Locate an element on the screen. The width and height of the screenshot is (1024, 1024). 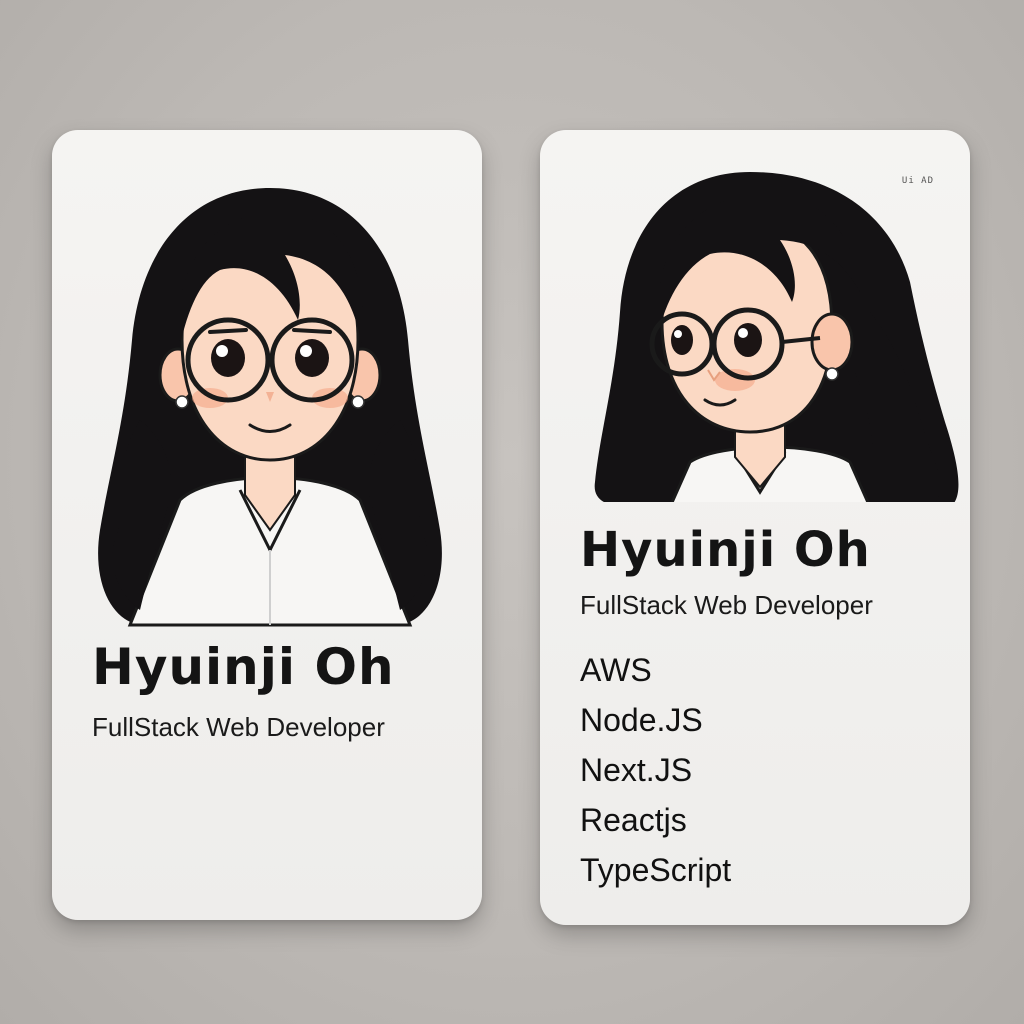
avatar-front-facing-icon is located at coordinates (270, 407).